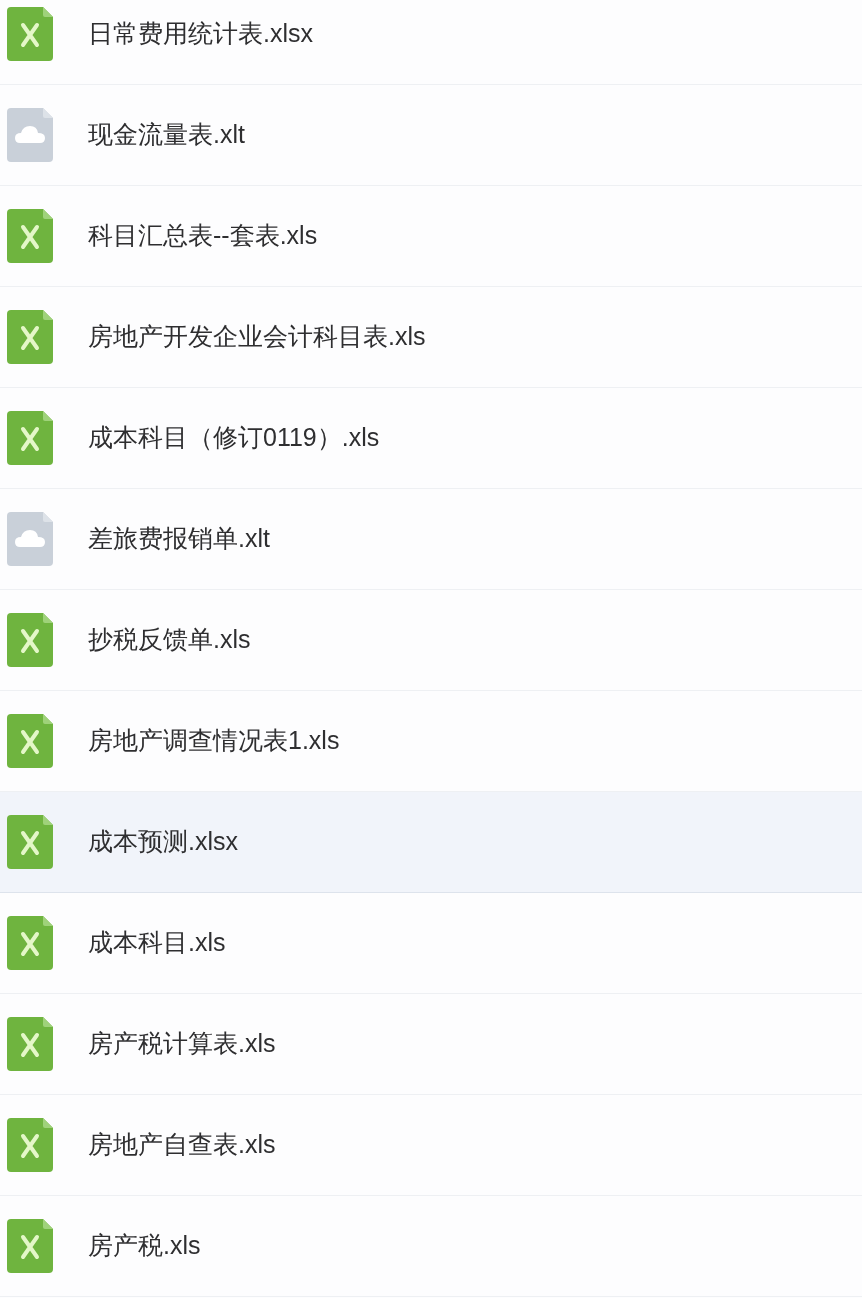  I want to click on file-name: 房地产自查表.xls, so click(182, 1145).